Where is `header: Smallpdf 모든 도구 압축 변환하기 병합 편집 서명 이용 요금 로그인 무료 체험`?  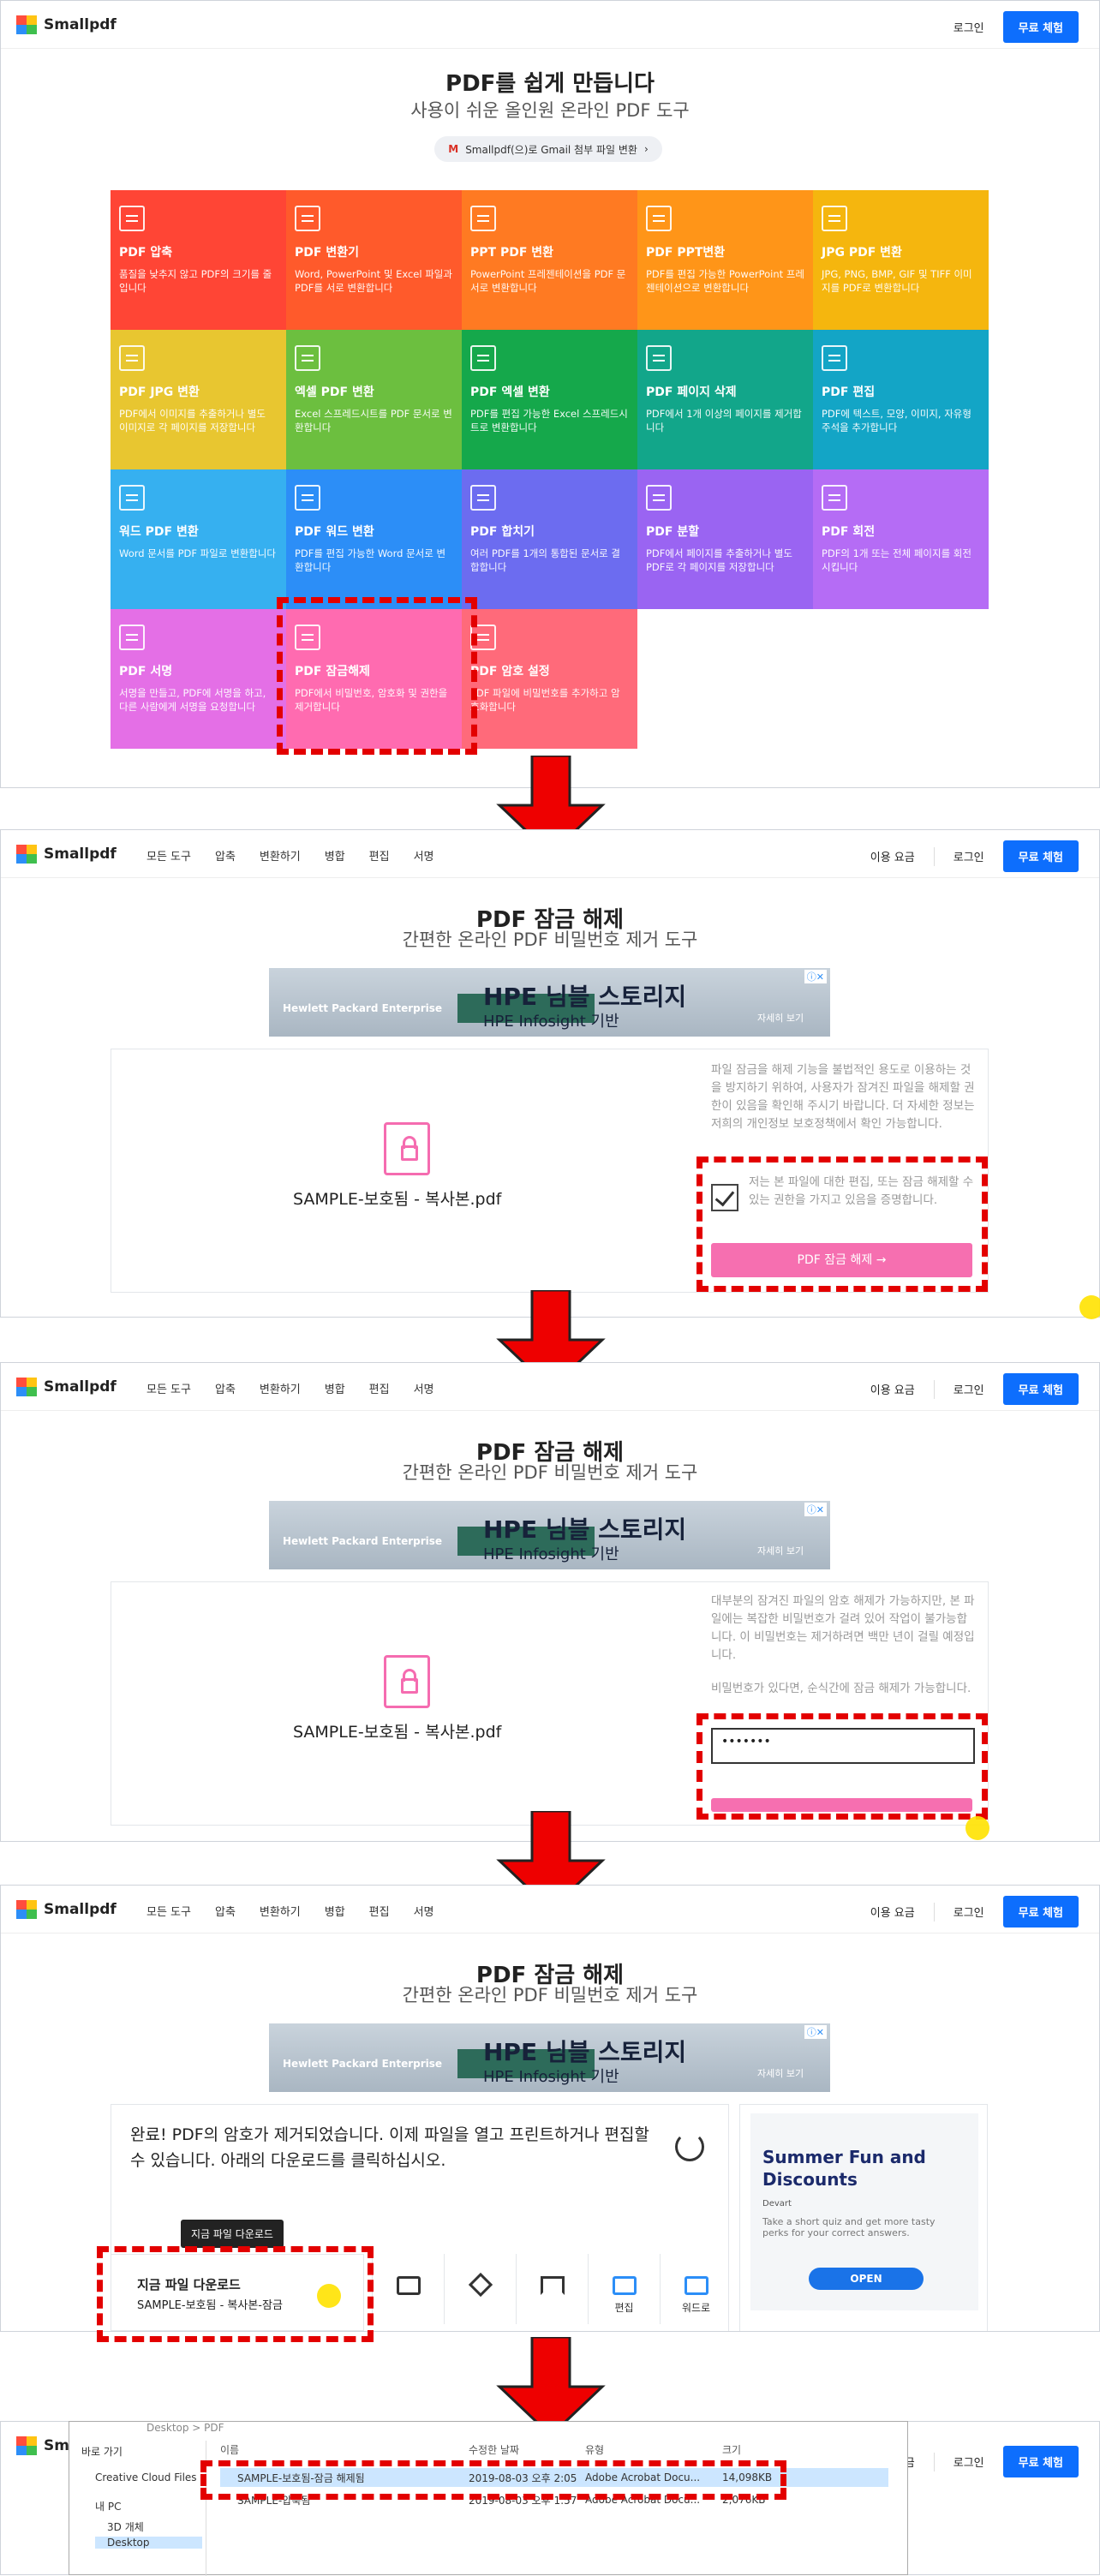
header: Smallpdf 모든 도구 압축 변환하기 병합 편집 서명 이용 요금 로그인 무료 체험 is located at coordinates (550, 1387).